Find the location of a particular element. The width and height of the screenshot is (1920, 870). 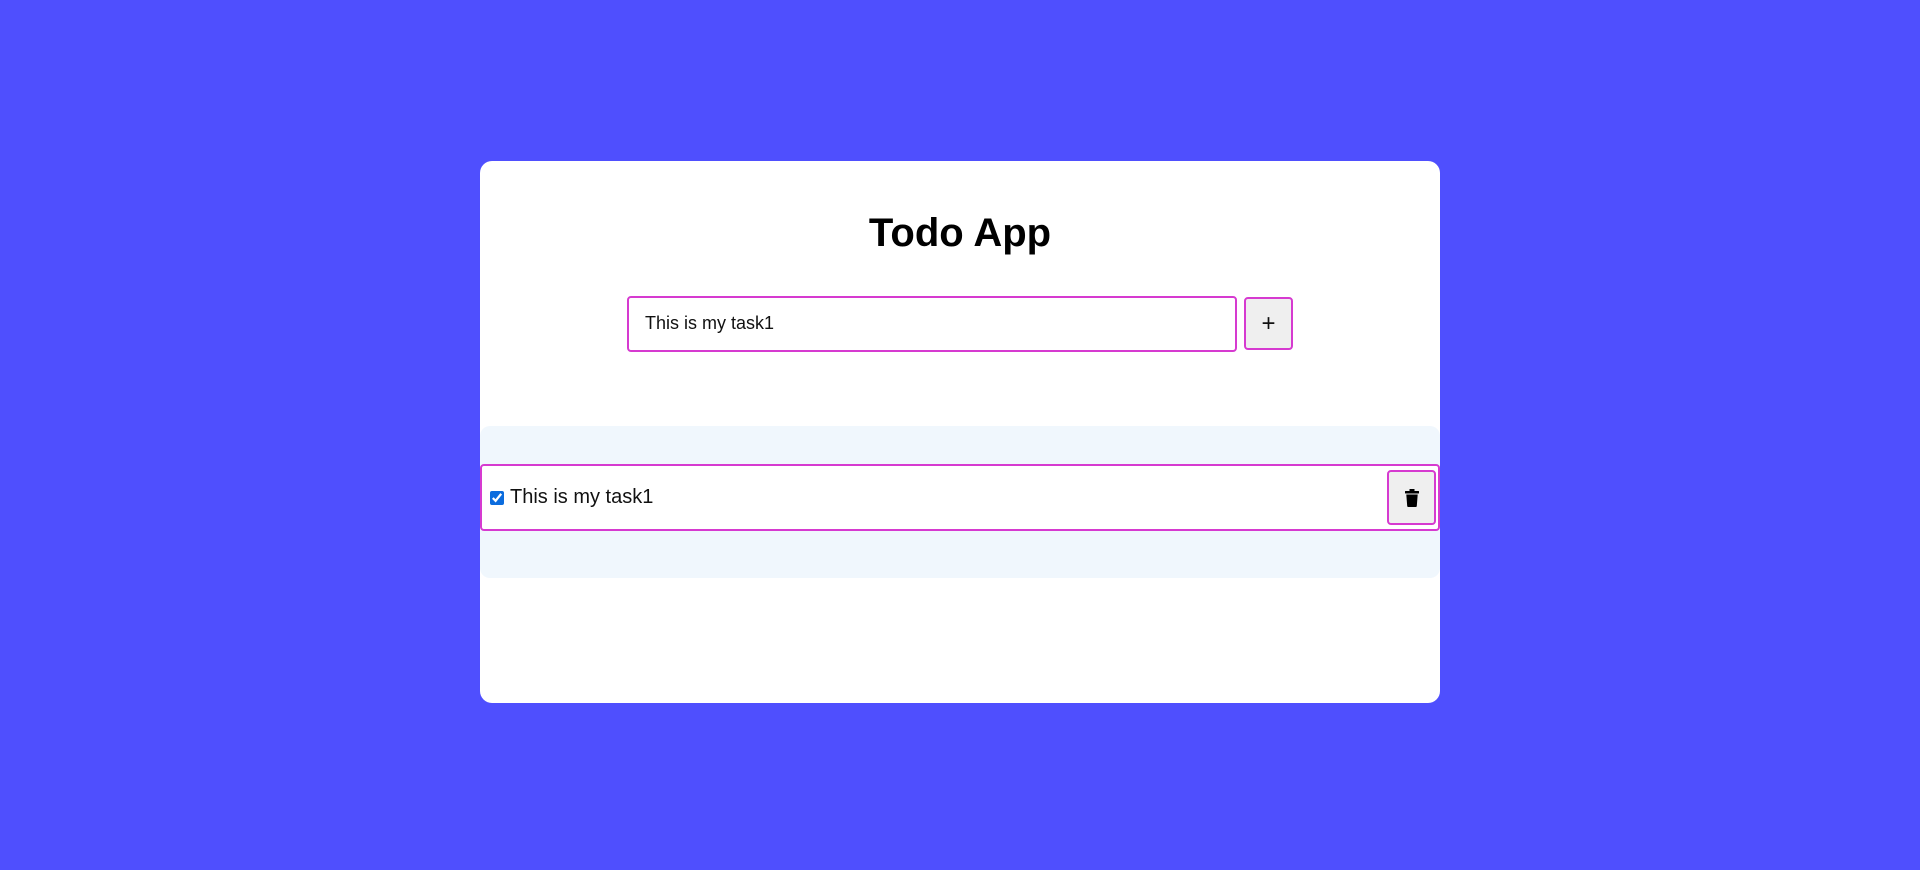

delete-task-button is located at coordinates (1411, 497).